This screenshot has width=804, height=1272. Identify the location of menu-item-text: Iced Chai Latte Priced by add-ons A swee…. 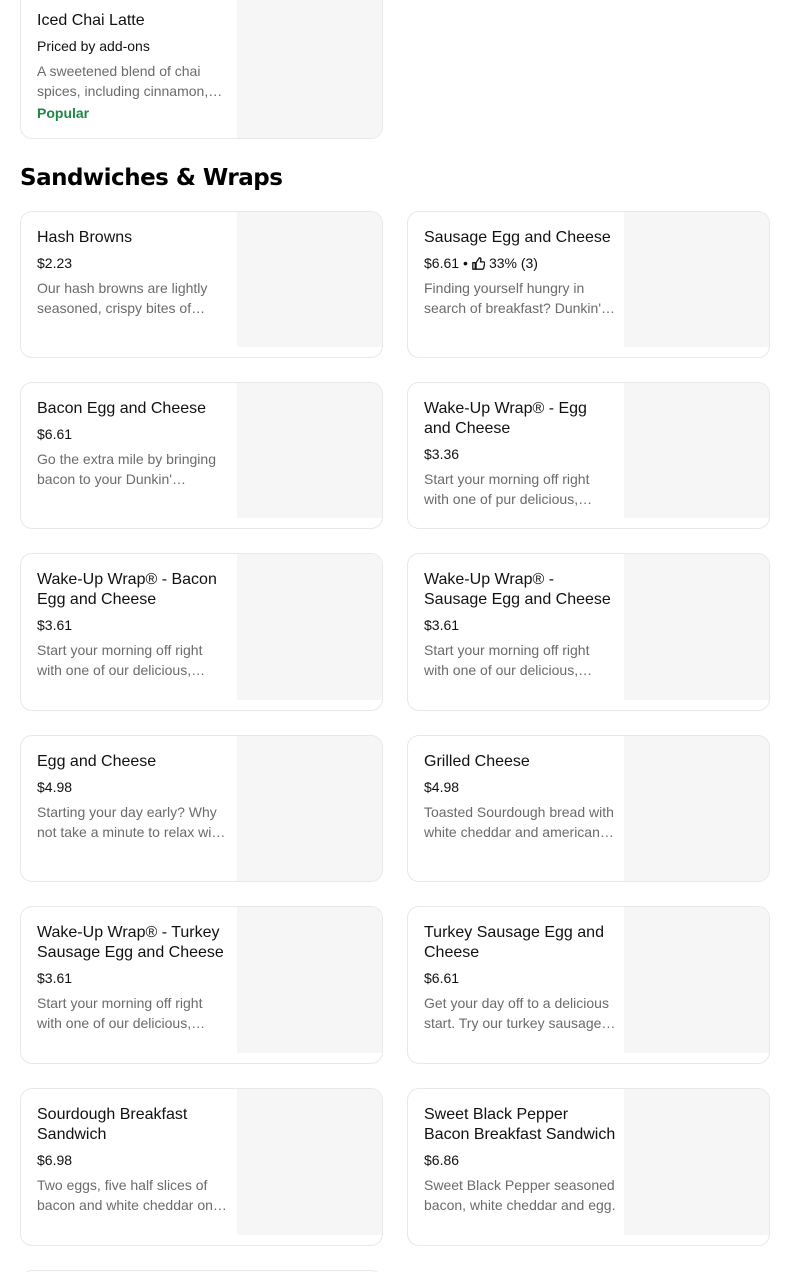
(133, 67).